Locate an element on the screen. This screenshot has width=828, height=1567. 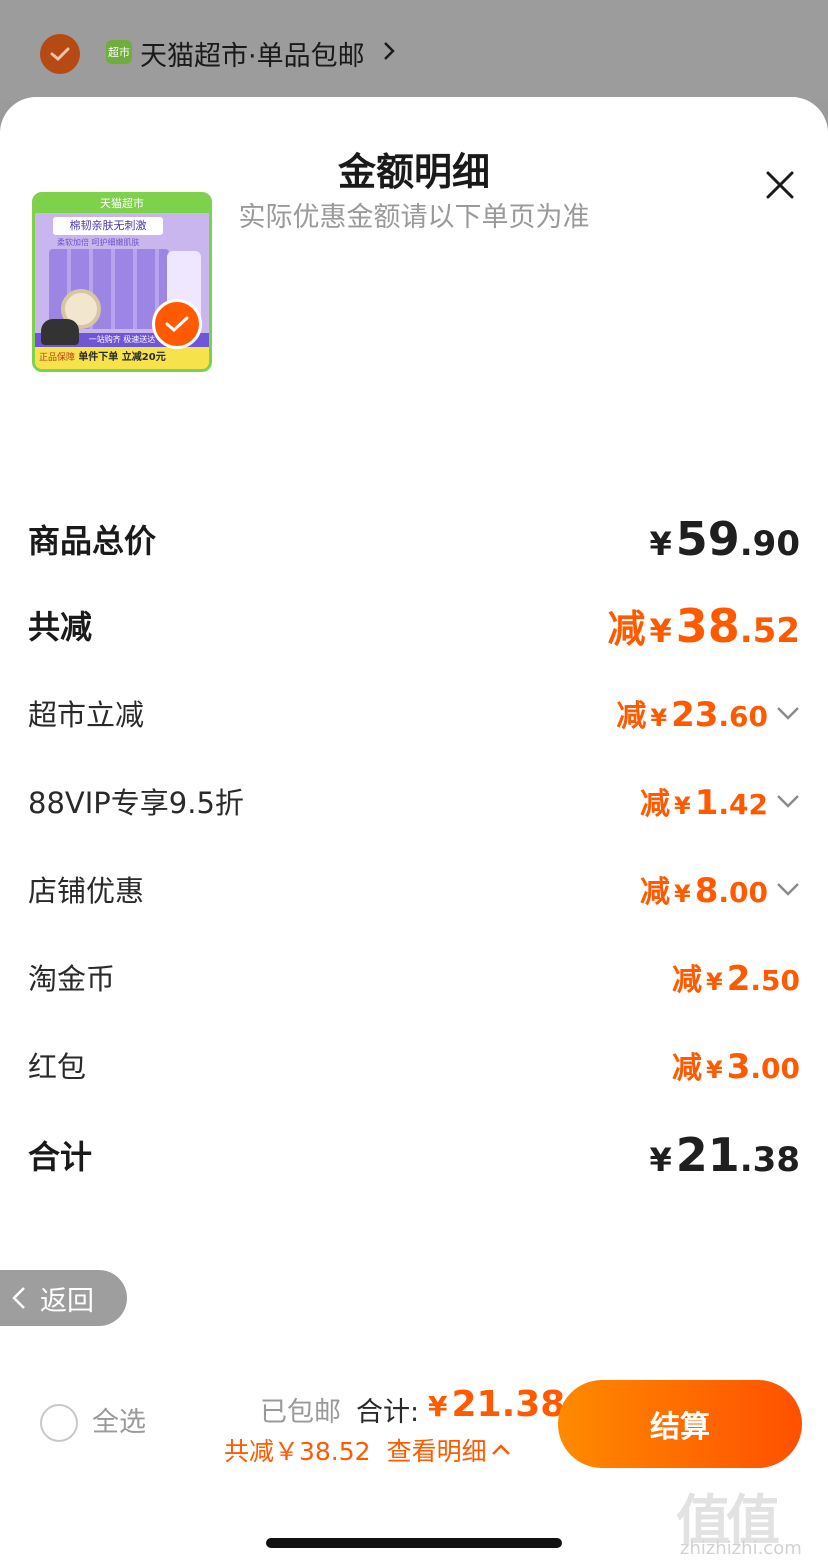
discount-amount: 减 ¥3.00 is located at coordinates (736, 1065).